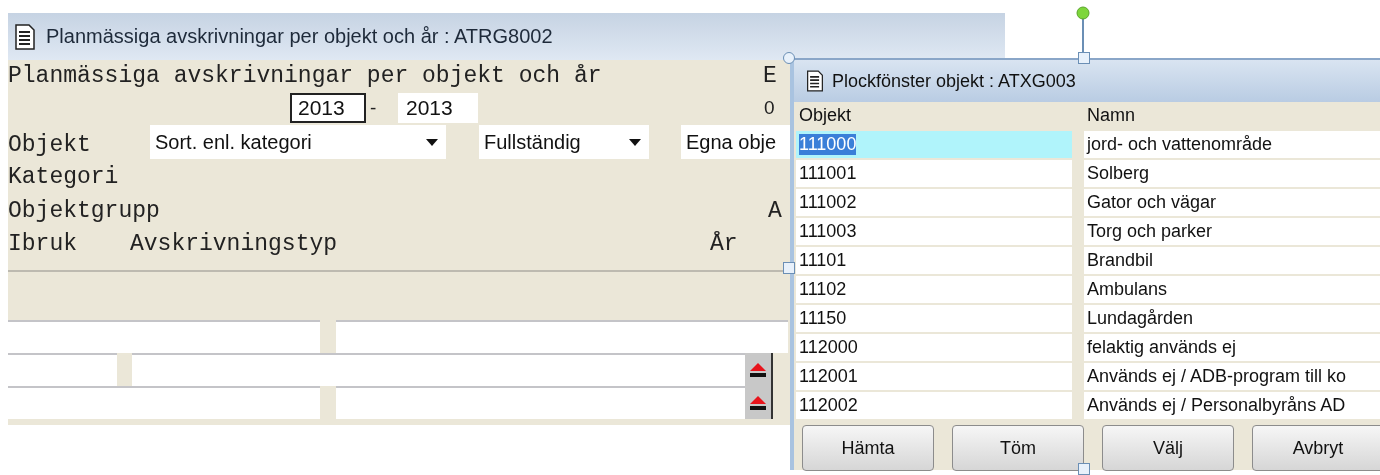  I want to click on table-cell: 111003, so click(934, 231).